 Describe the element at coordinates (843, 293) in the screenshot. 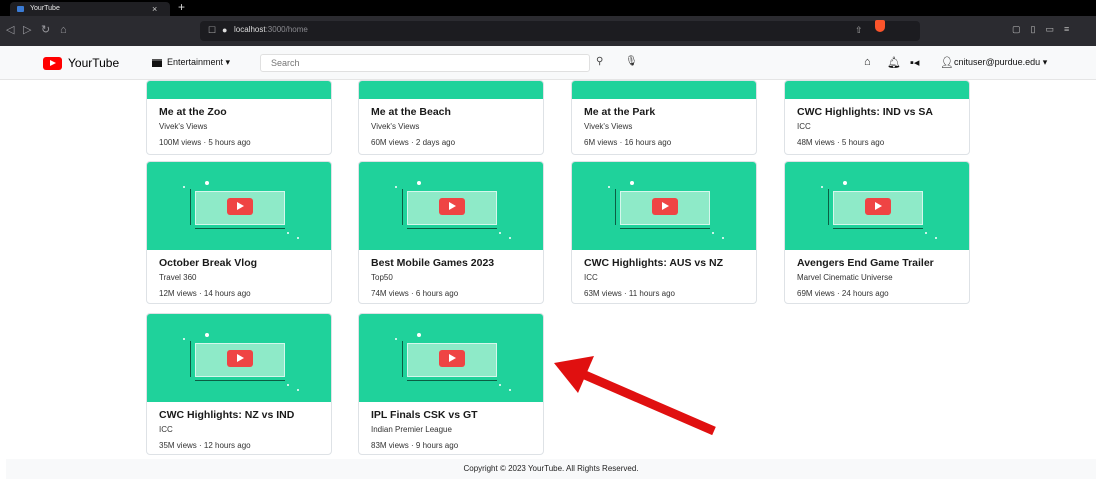

I see `video-meta: 69M views · 24 hours ago` at that location.